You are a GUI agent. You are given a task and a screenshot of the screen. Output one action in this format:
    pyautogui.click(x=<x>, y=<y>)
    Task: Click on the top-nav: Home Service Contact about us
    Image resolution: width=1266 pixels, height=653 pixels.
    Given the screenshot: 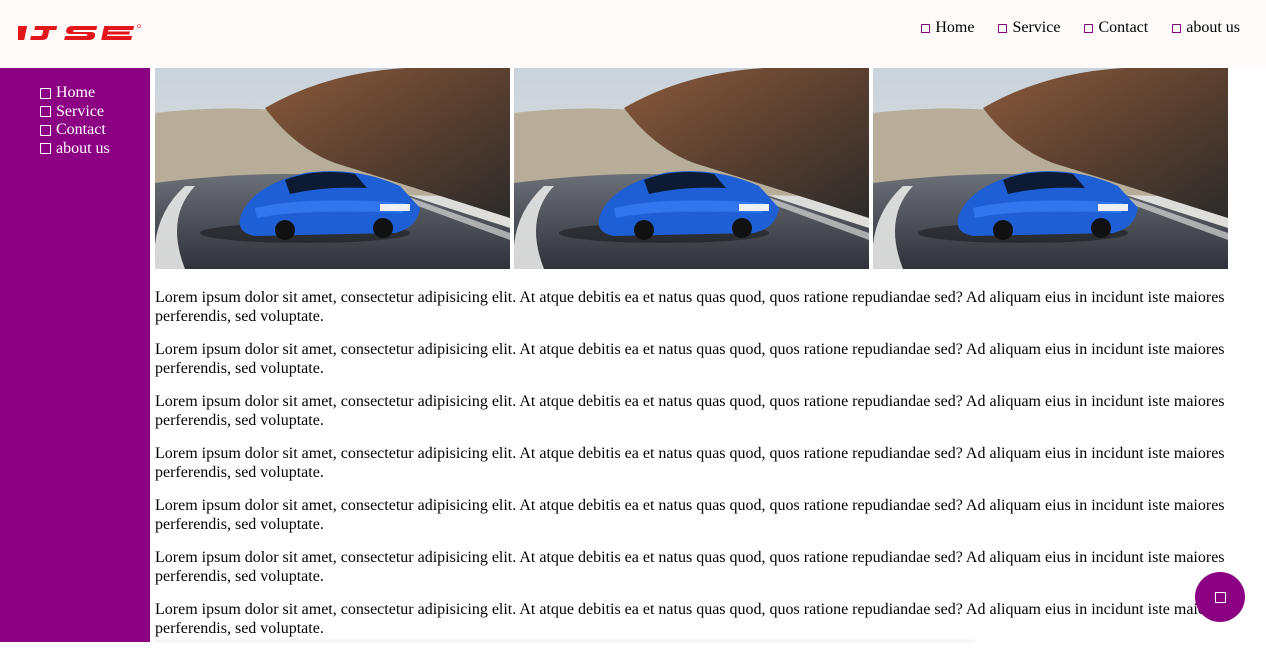 What is the action you would take?
    pyautogui.click(x=1080, y=28)
    